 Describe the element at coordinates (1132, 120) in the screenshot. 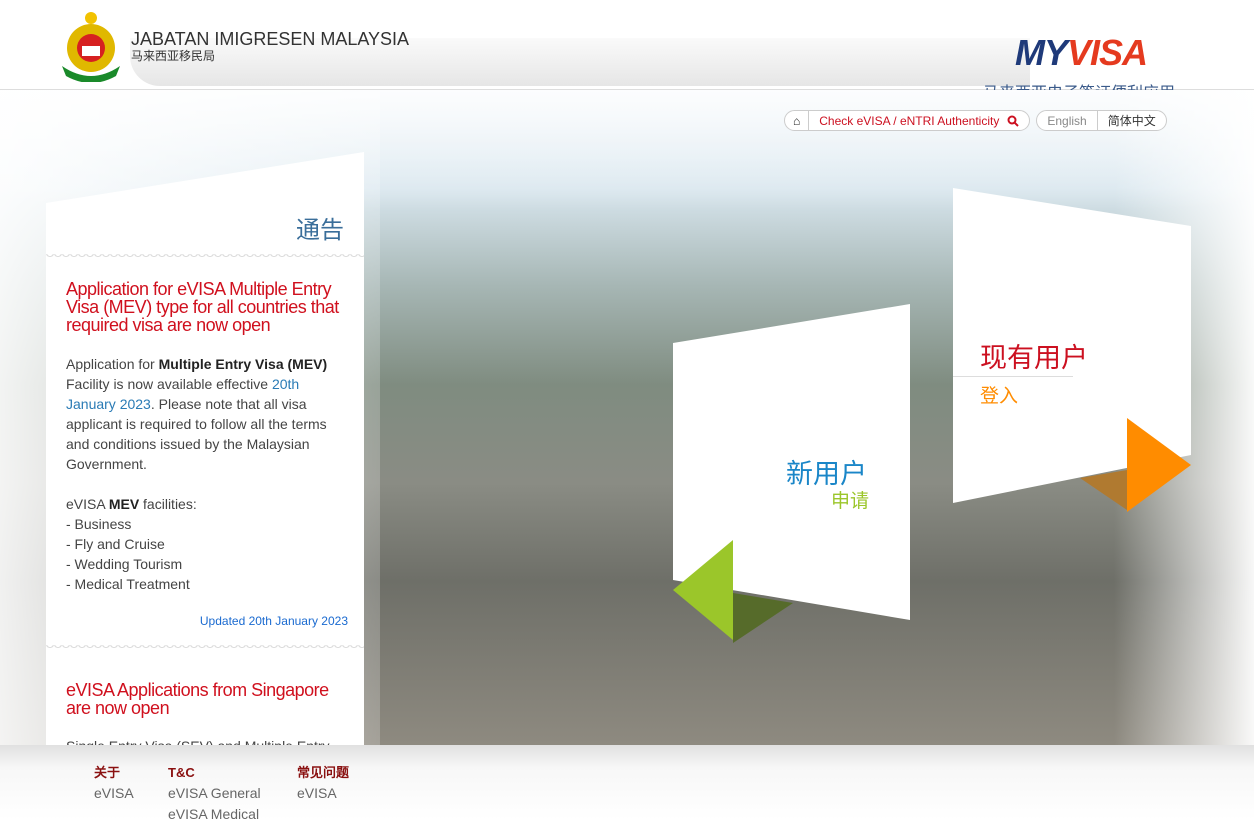

I see `lang-chinese: 简体中文` at that location.